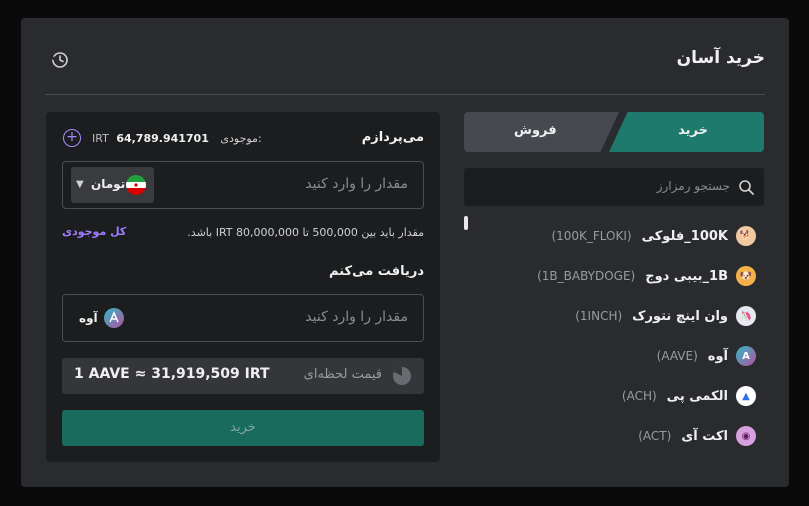 The height and width of the screenshot is (506, 809). What do you see at coordinates (60, 60) in the screenshot?
I see `history-icon` at bounding box center [60, 60].